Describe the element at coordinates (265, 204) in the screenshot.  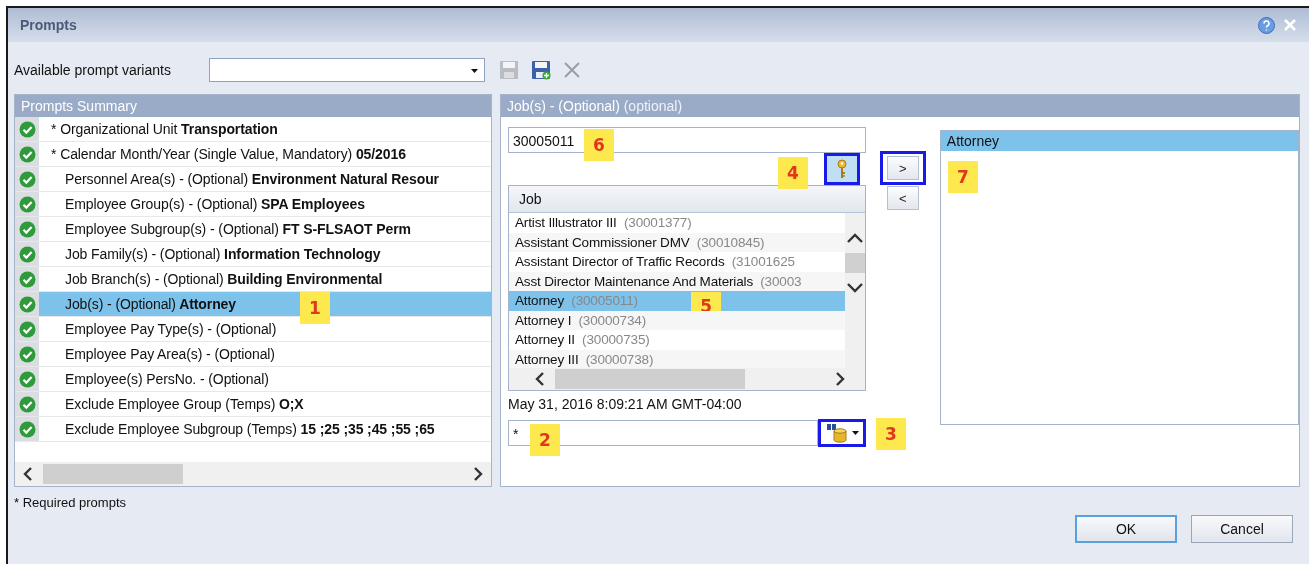
I see `prompt-item: Employee Group(s) - (Optional) SPA Employees` at that location.